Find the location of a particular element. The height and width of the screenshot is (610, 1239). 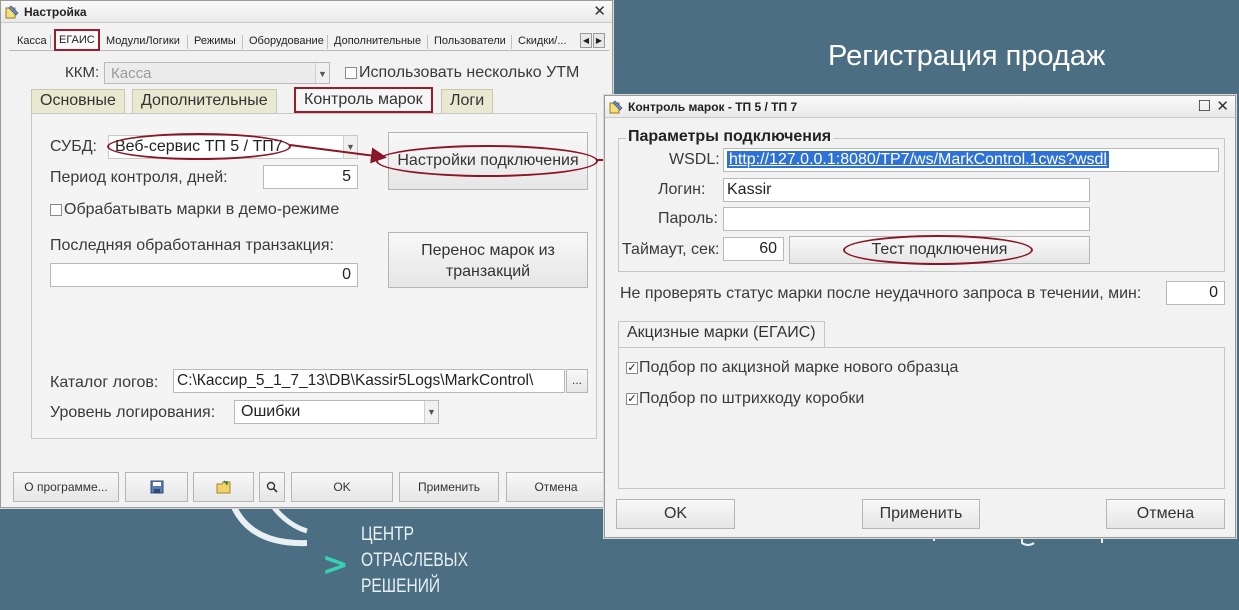

search-button is located at coordinates (272, 487).